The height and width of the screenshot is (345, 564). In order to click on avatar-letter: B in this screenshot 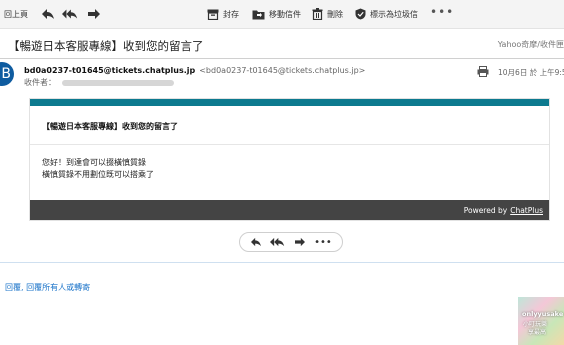, I will do `click(6, 74)`.